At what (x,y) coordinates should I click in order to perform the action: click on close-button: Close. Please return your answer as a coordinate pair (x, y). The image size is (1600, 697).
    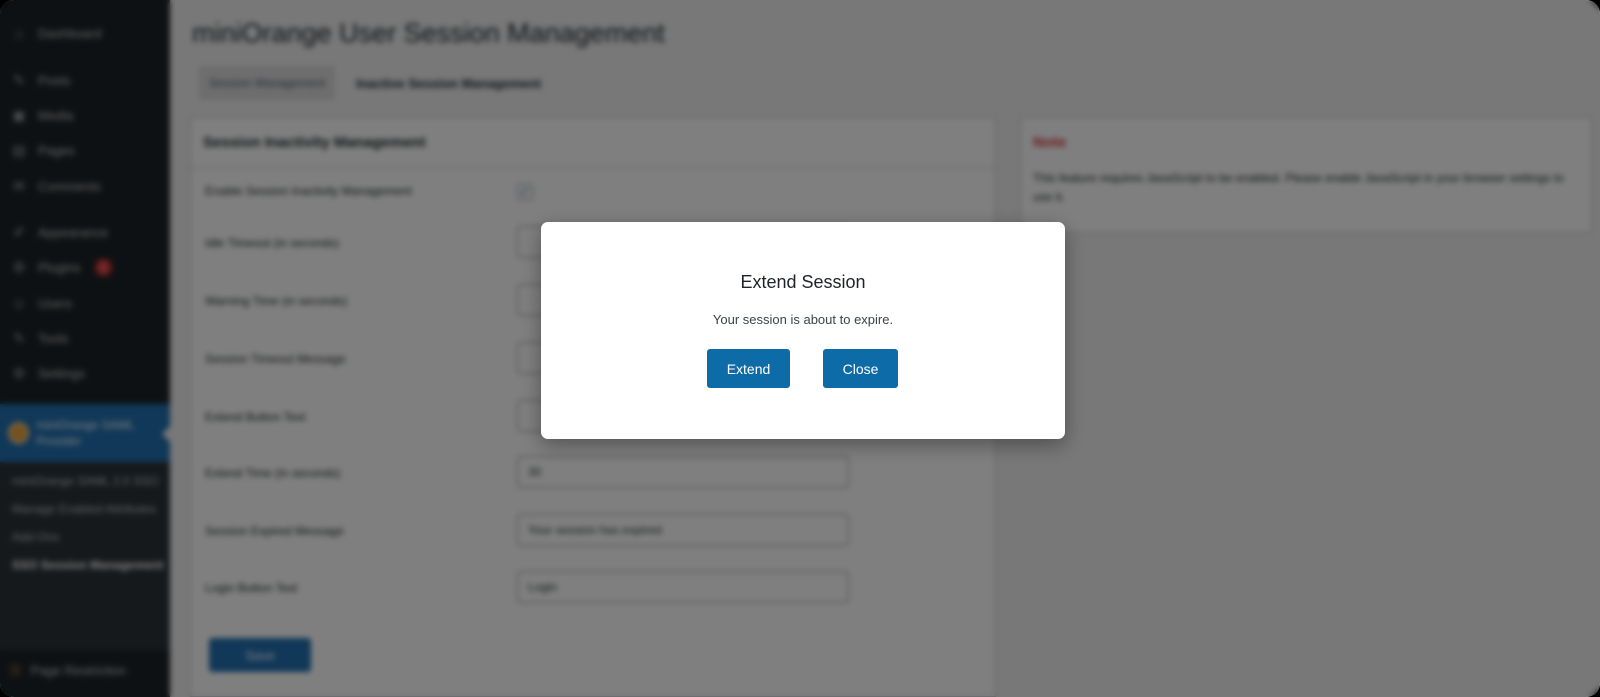
    Looking at the image, I should click on (860, 368).